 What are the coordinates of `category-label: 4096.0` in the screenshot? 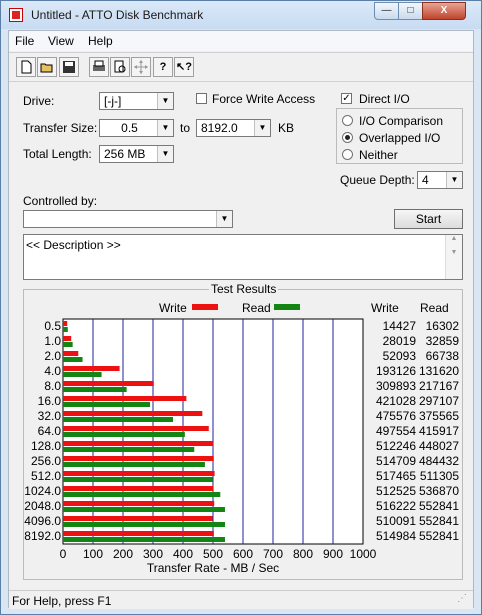 It's located at (42, 521).